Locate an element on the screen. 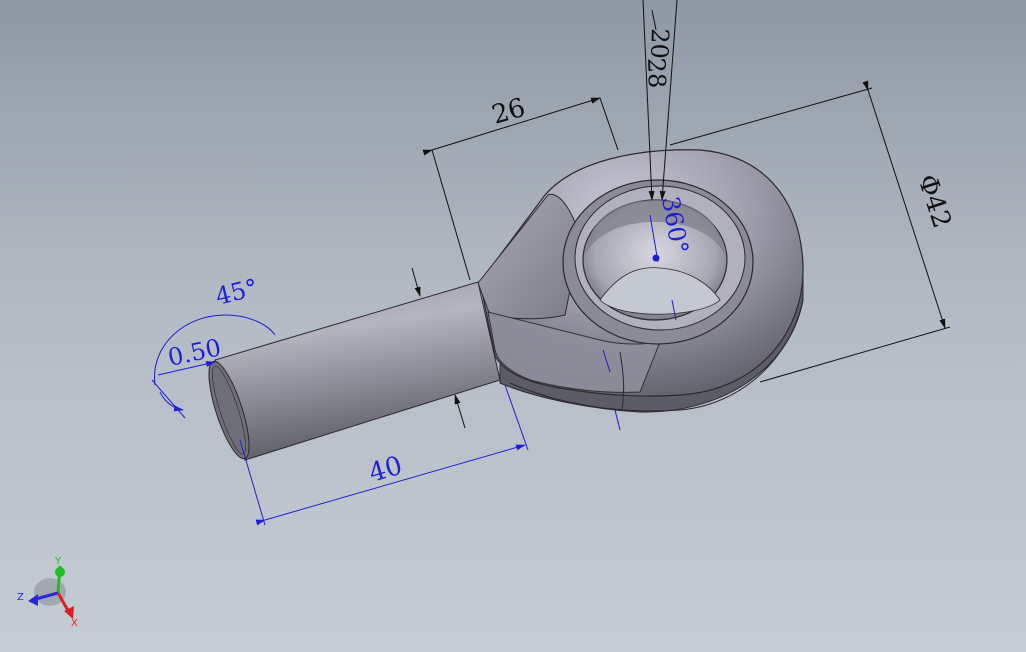 The width and height of the screenshot is (1026, 652). dim-chamfer-angle-text: 45° is located at coordinates (237, 291).